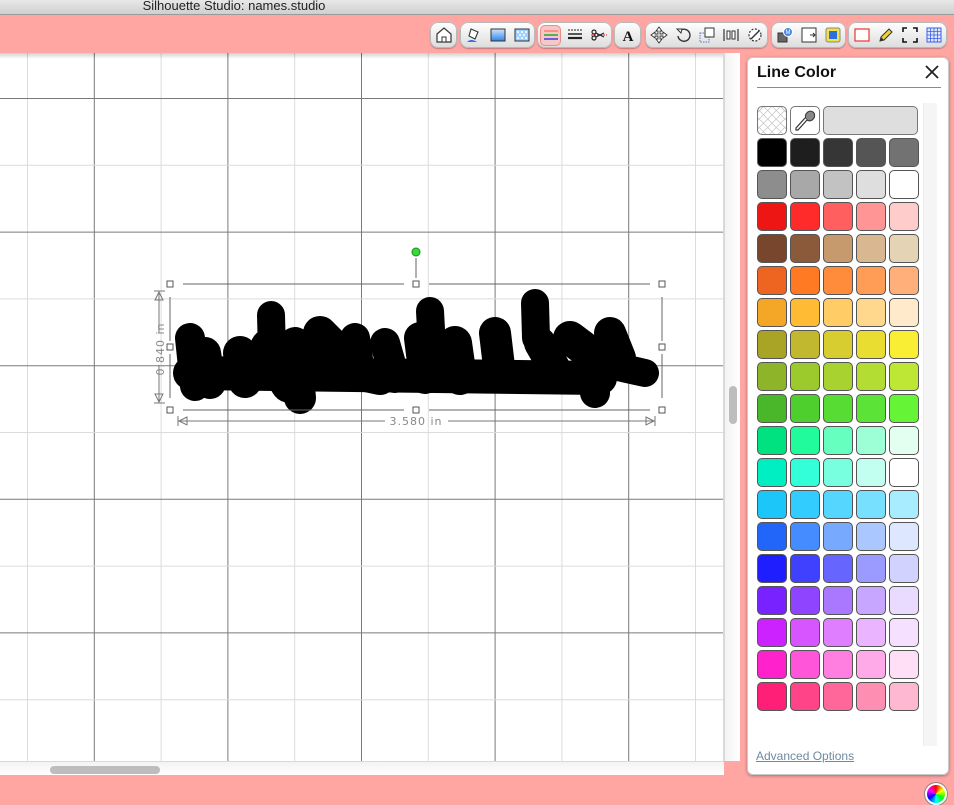 Image resolution: width=954 pixels, height=805 pixels. I want to click on trace-button, so click(832, 35).